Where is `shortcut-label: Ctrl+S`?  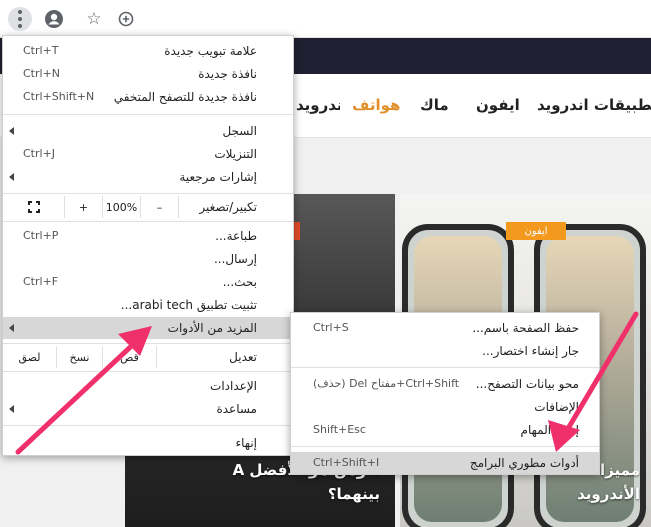
shortcut-label: Ctrl+S is located at coordinates (331, 327).